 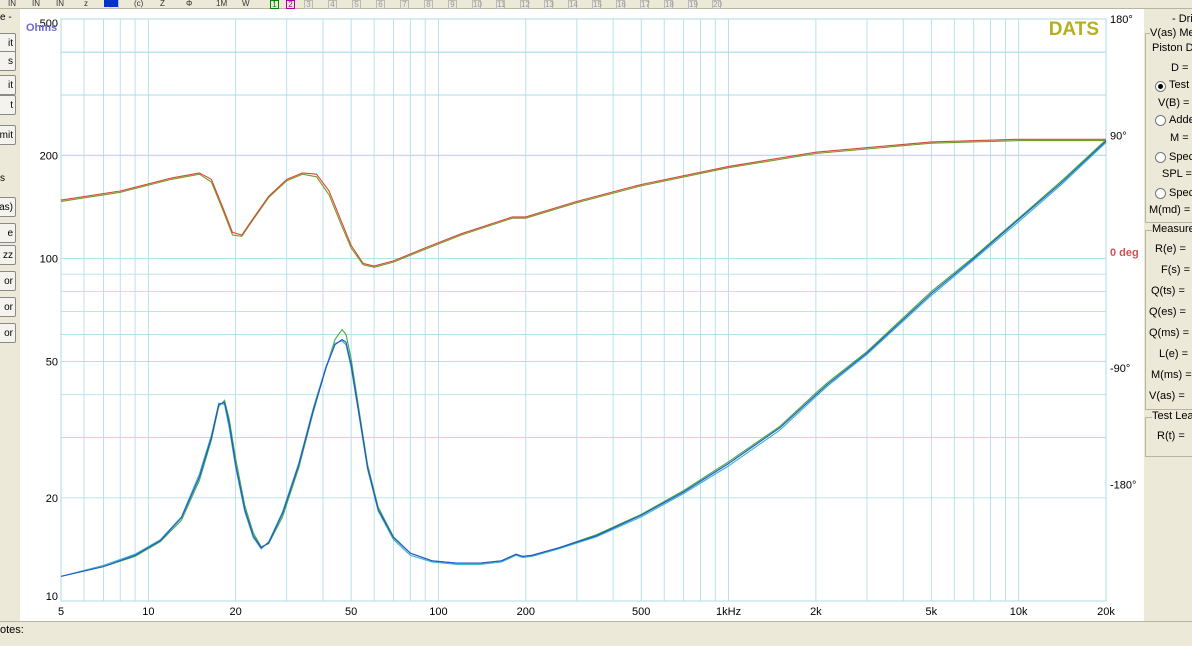 I want to click on toolbar-button: Z, so click(x=162, y=4).